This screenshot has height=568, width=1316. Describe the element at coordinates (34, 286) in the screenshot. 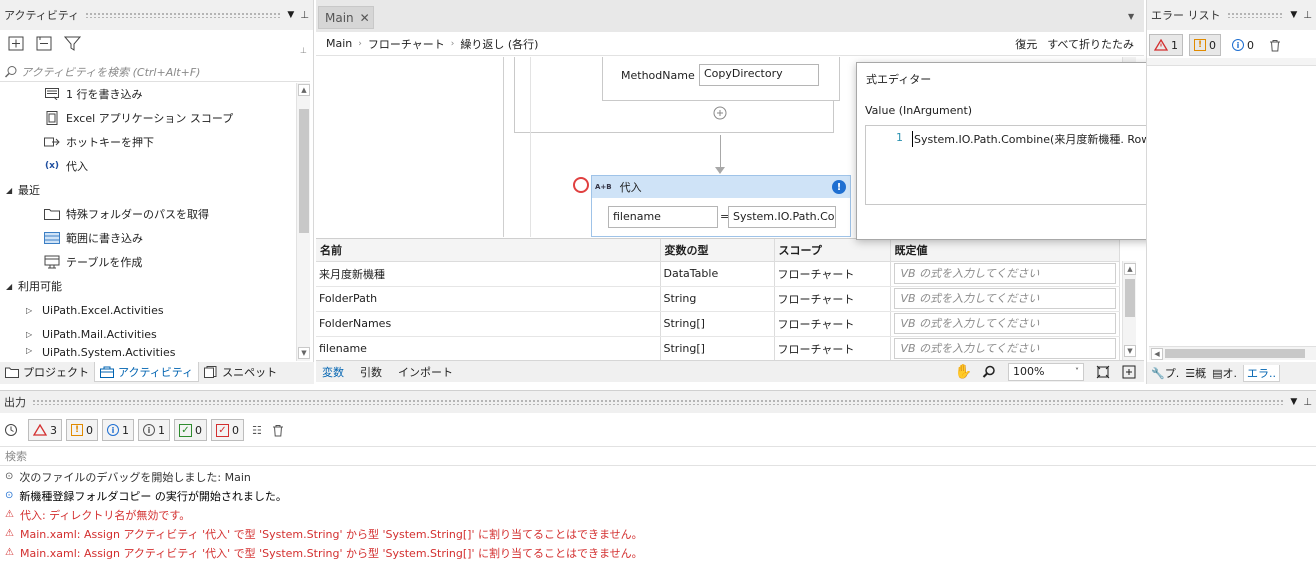

I see `tree-group-available: ◢ 利用可能` at that location.